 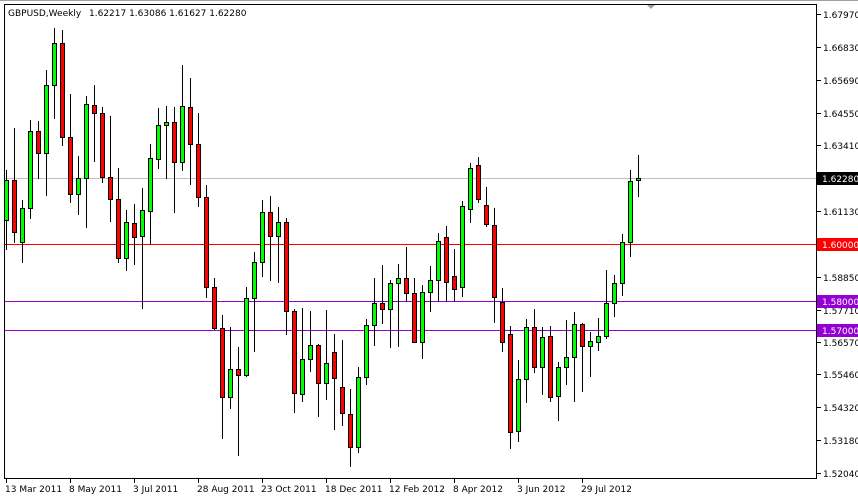 What do you see at coordinates (840, 115) in the screenshot?
I see `price-tick-label: 1.64550` at bounding box center [840, 115].